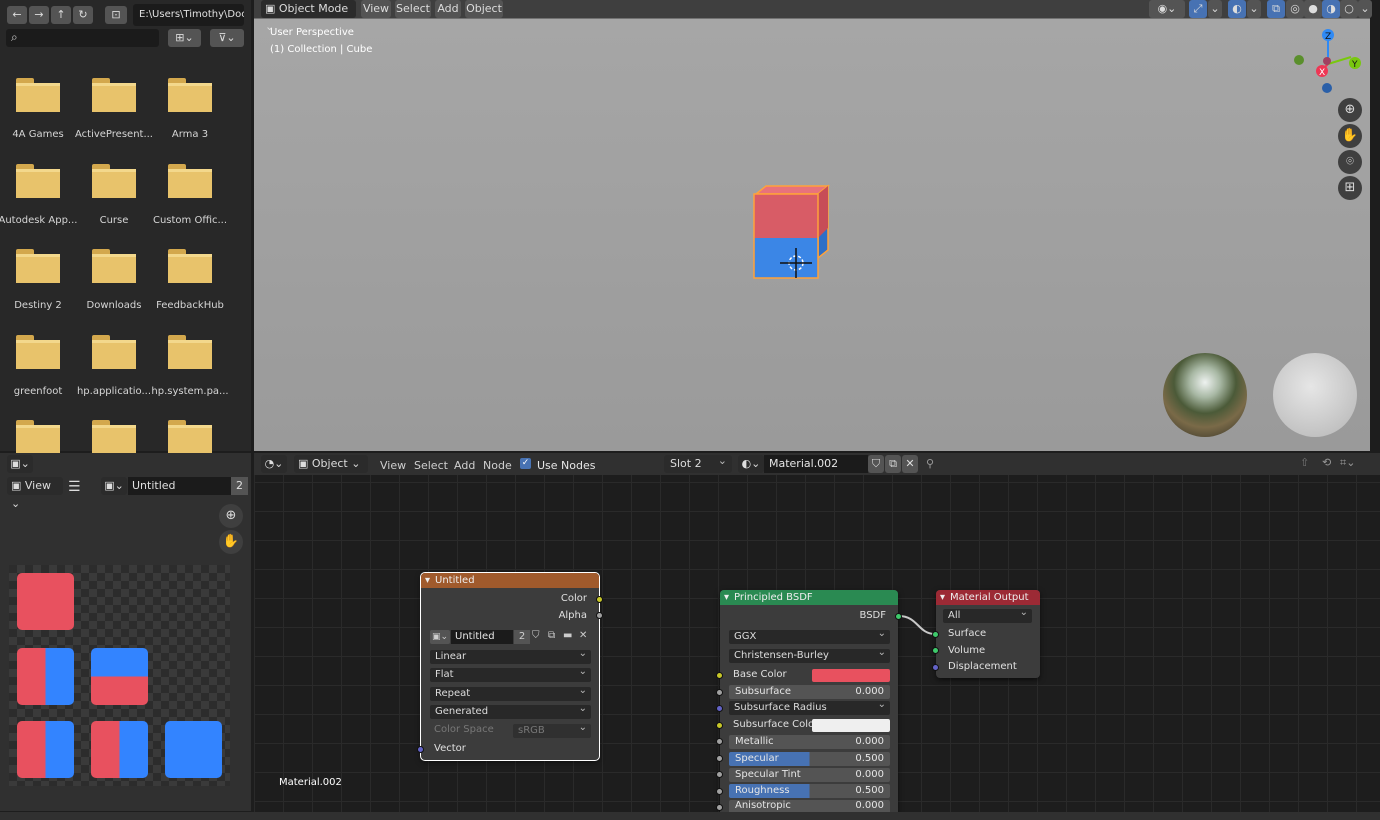 The image size is (1380, 820). Describe the element at coordinates (440, 637) in the screenshot. I see `image-browse-icon: ▣⌄` at that location.